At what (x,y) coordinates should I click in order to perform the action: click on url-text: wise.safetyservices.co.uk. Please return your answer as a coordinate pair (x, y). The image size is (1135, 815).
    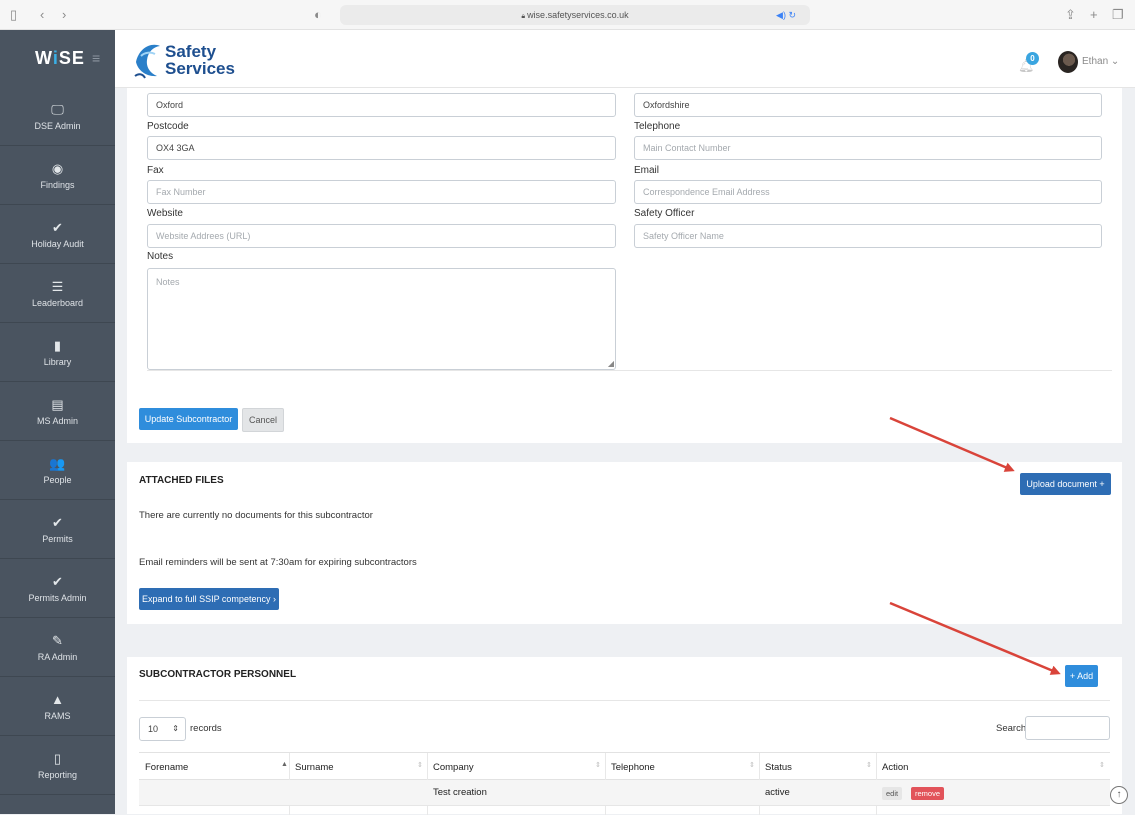
    Looking at the image, I should click on (578, 15).